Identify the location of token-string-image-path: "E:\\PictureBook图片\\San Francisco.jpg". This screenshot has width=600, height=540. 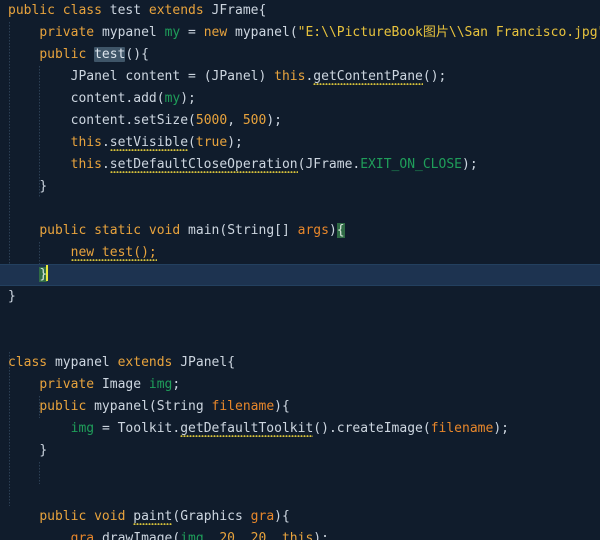
(448, 32).